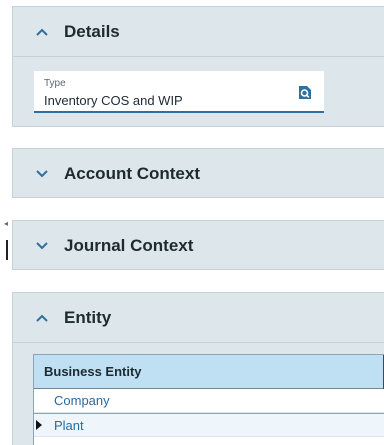 The image size is (384, 445). Describe the element at coordinates (198, 318) in the screenshot. I see `entity-header: Entity` at that location.